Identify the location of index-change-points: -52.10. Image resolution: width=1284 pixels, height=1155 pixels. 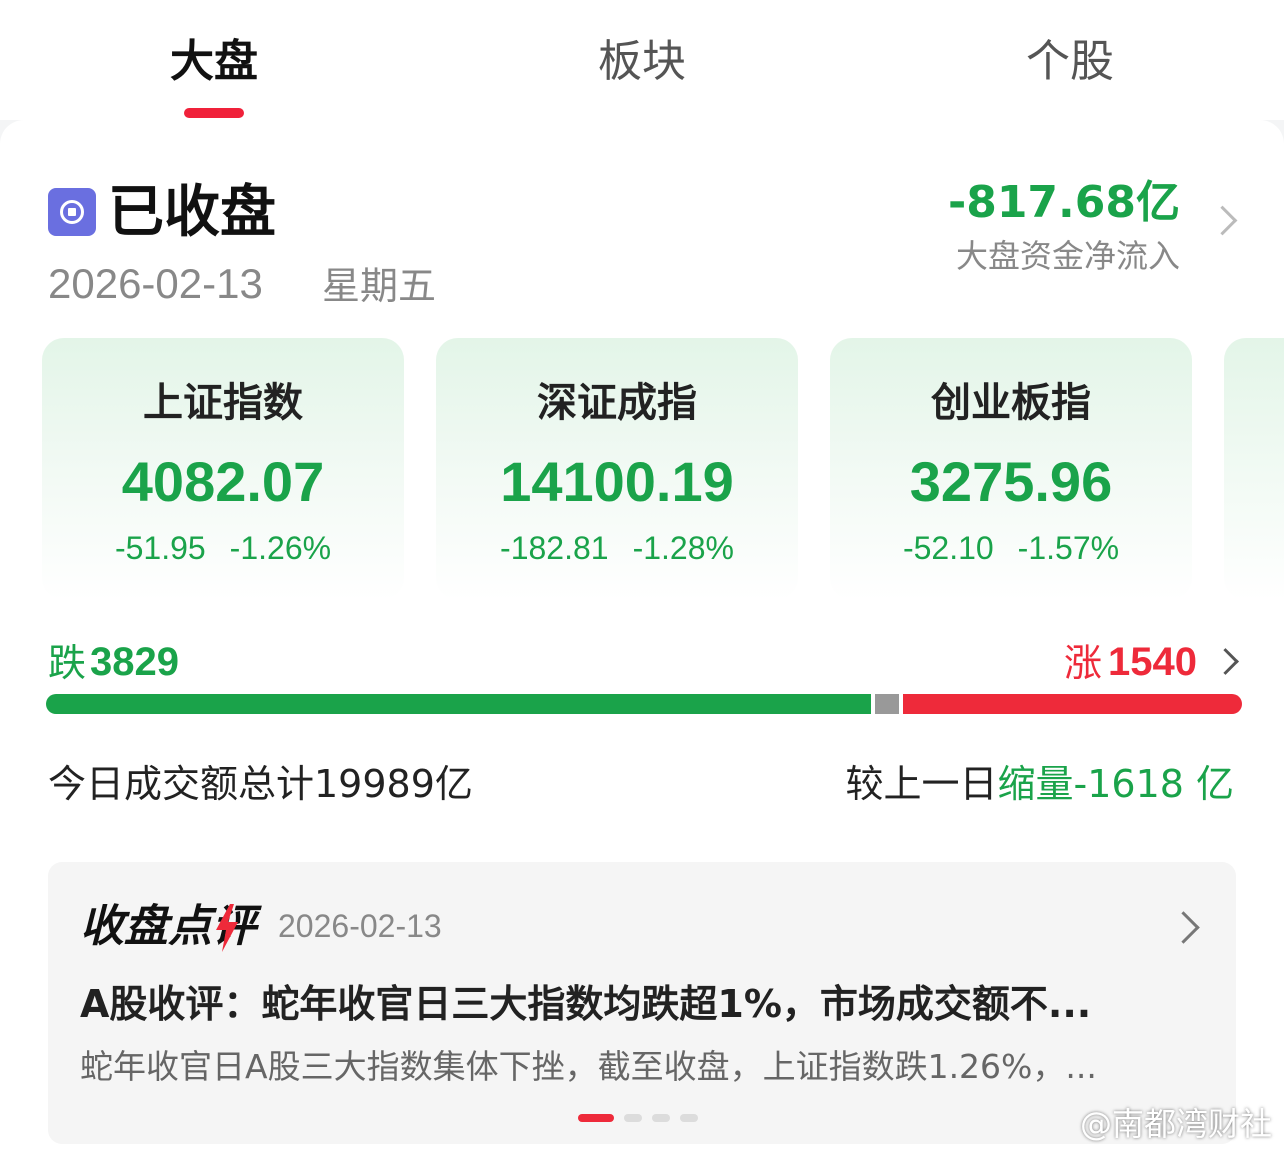
(948, 548).